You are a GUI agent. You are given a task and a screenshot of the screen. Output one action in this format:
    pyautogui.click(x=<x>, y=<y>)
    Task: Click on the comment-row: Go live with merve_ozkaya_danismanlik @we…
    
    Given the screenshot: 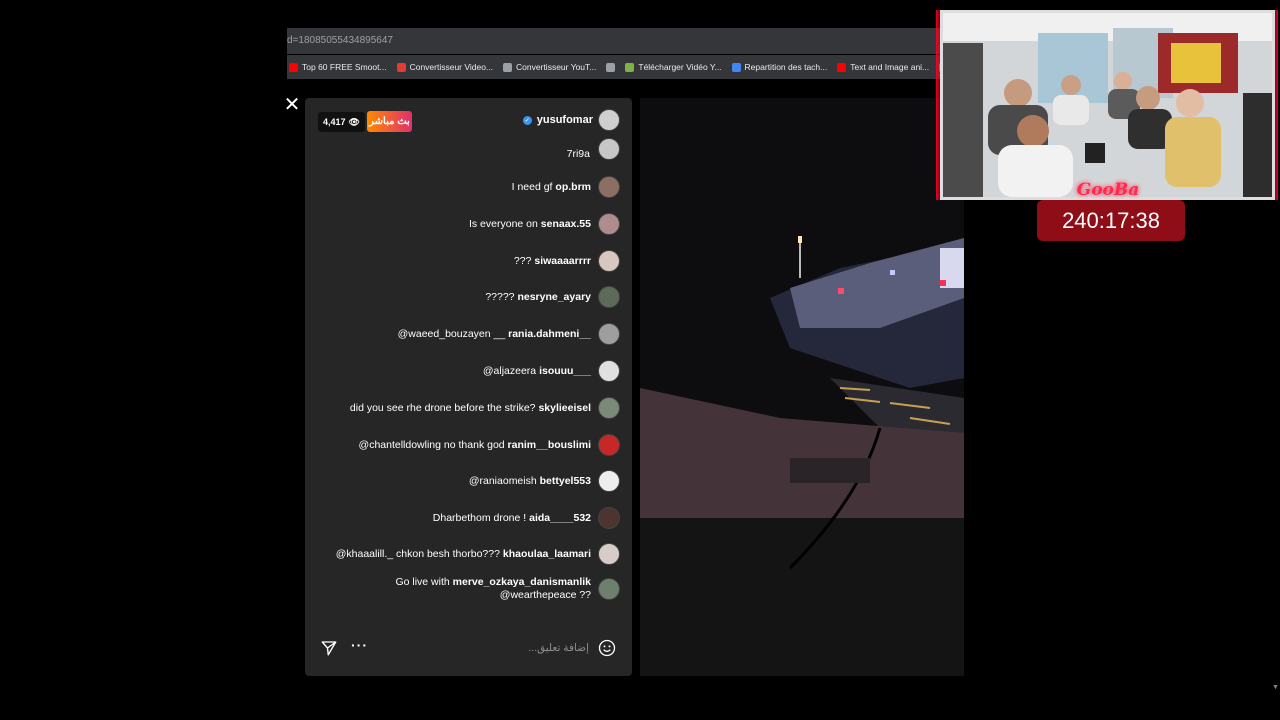 What is the action you would take?
    pyautogui.click(x=507, y=589)
    